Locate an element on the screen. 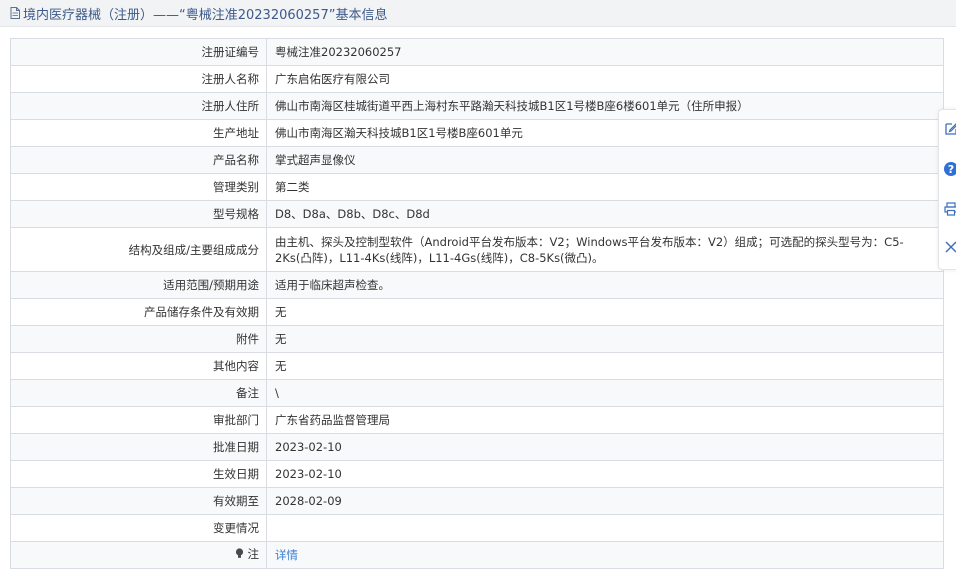  table-row: 产品名称 掌式超声显像仪 is located at coordinates (477, 160).